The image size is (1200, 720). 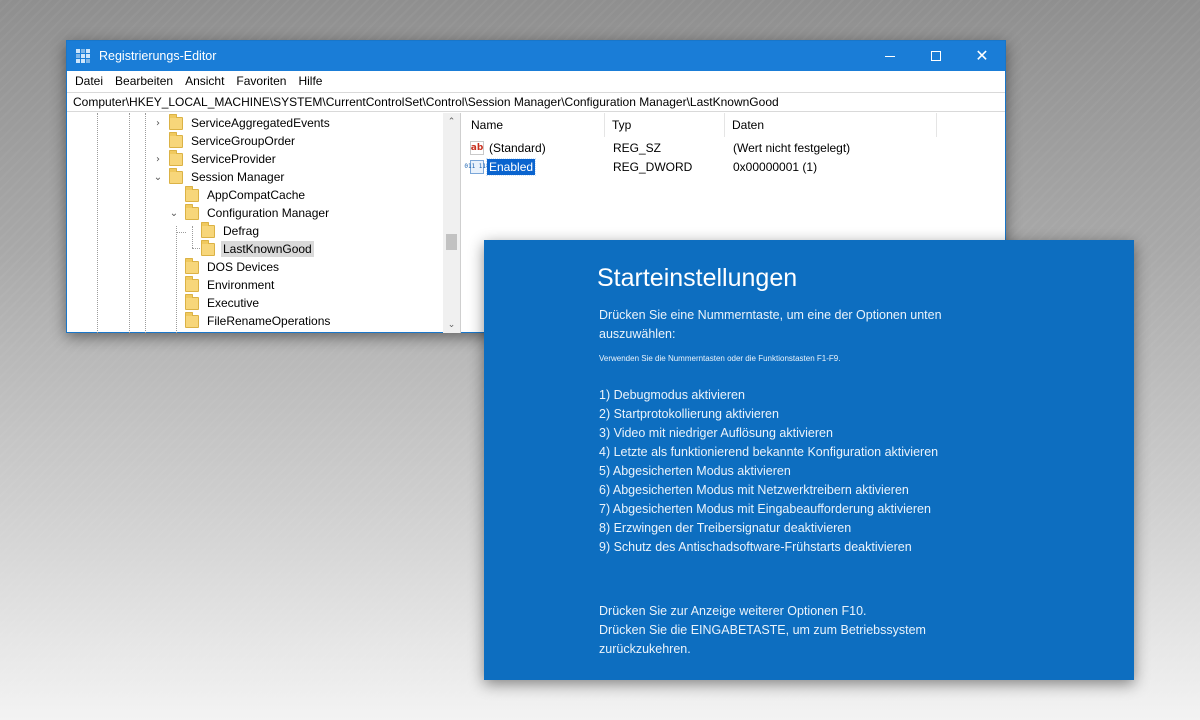 What do you see at coordinates (653, 166) in the screenshot?
I see `value-type: REG_DWORD` at bounding box center [653, 166].